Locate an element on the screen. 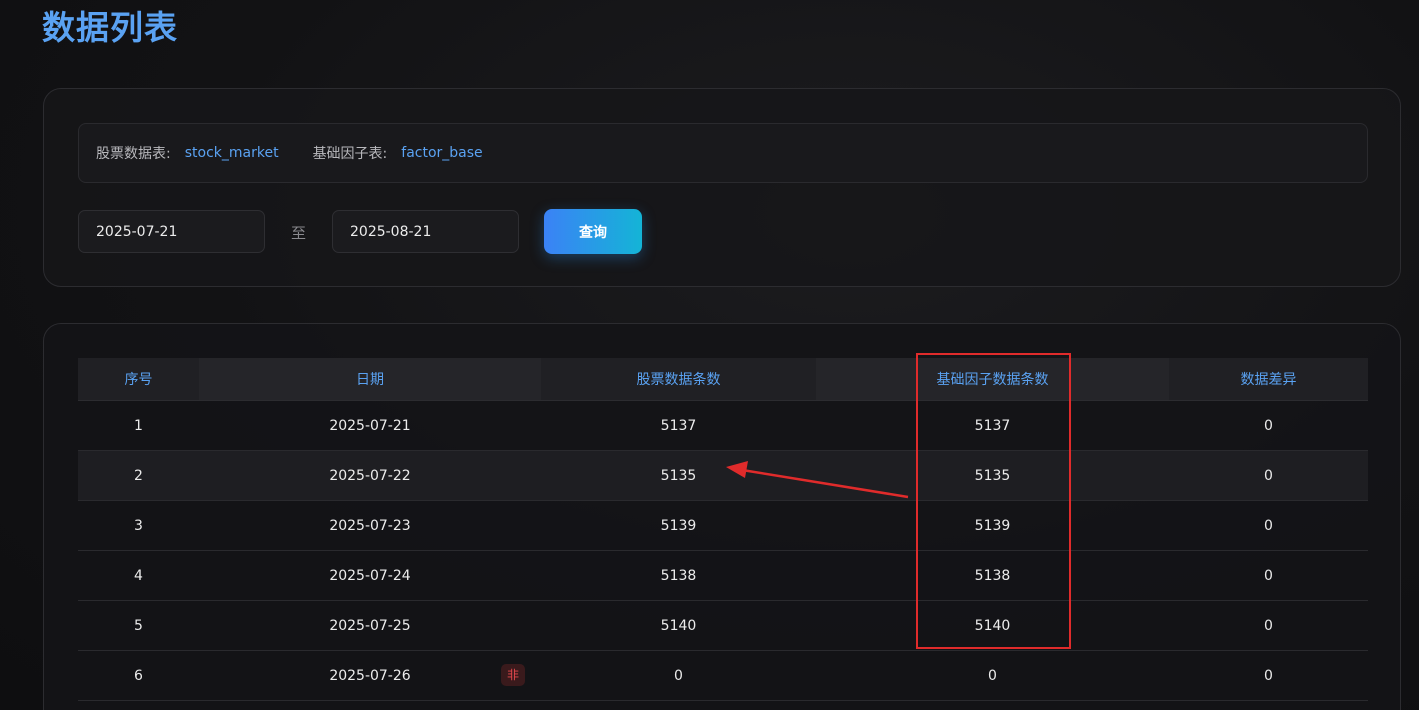 This screenshot has height=710, width=1419. cell-factor-count: 5139 is located at coordinates (992, 525).